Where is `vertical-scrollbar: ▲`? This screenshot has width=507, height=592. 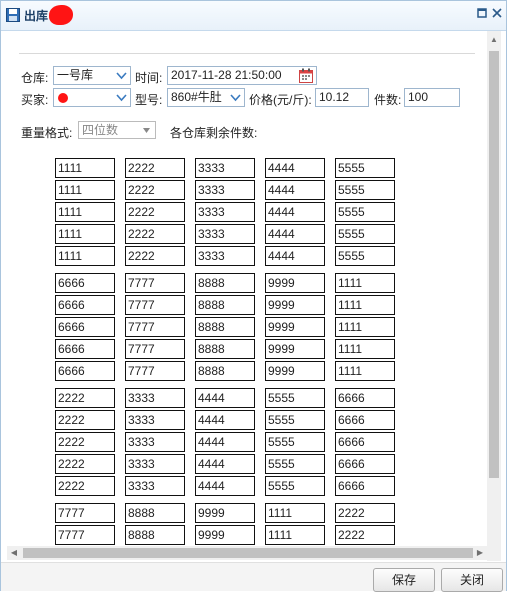
vertical-scrollbar: ▲ is located at coordinates (494, 296).